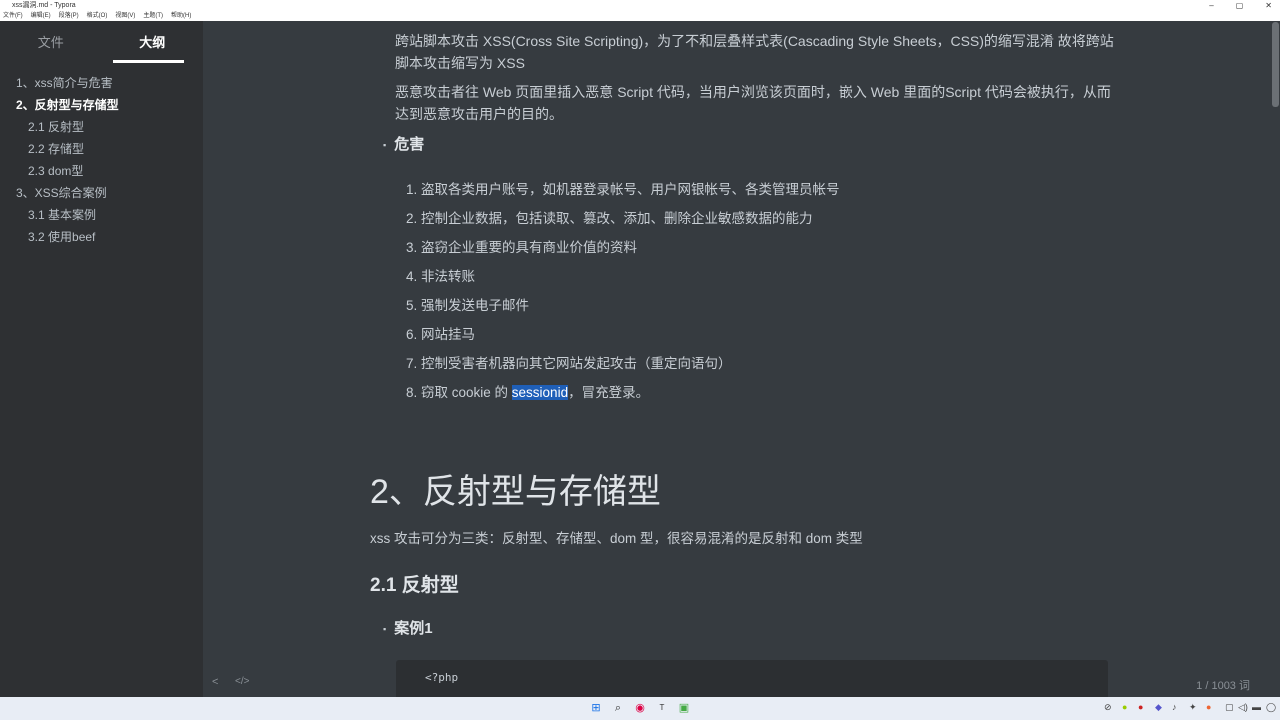  I want to click on menu-file: 文件(F), so click(13, 16).